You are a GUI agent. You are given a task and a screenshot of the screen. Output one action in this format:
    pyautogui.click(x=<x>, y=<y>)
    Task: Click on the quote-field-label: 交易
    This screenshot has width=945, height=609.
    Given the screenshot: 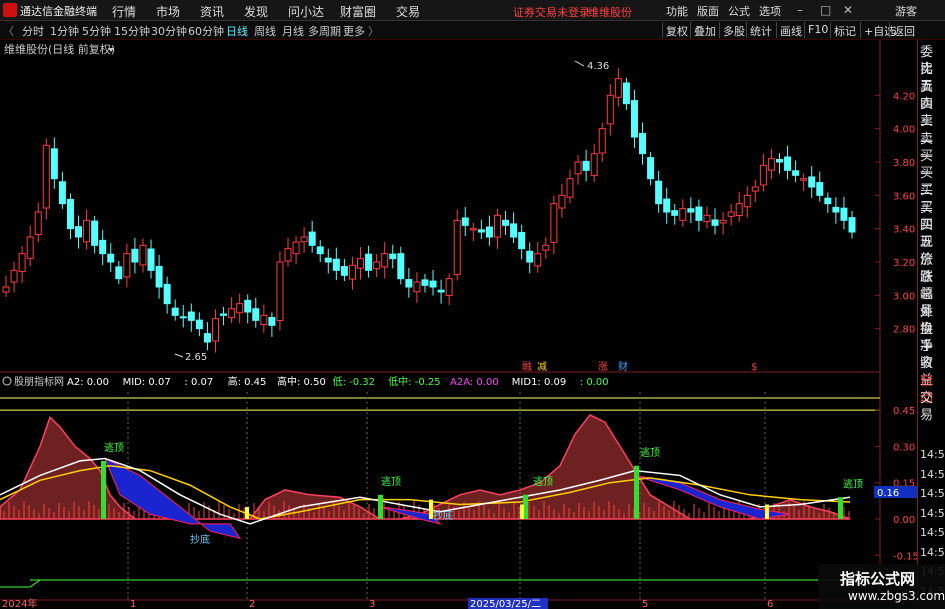 What is the action you would take?
    pyautogui.click(x=932, y=407)
    